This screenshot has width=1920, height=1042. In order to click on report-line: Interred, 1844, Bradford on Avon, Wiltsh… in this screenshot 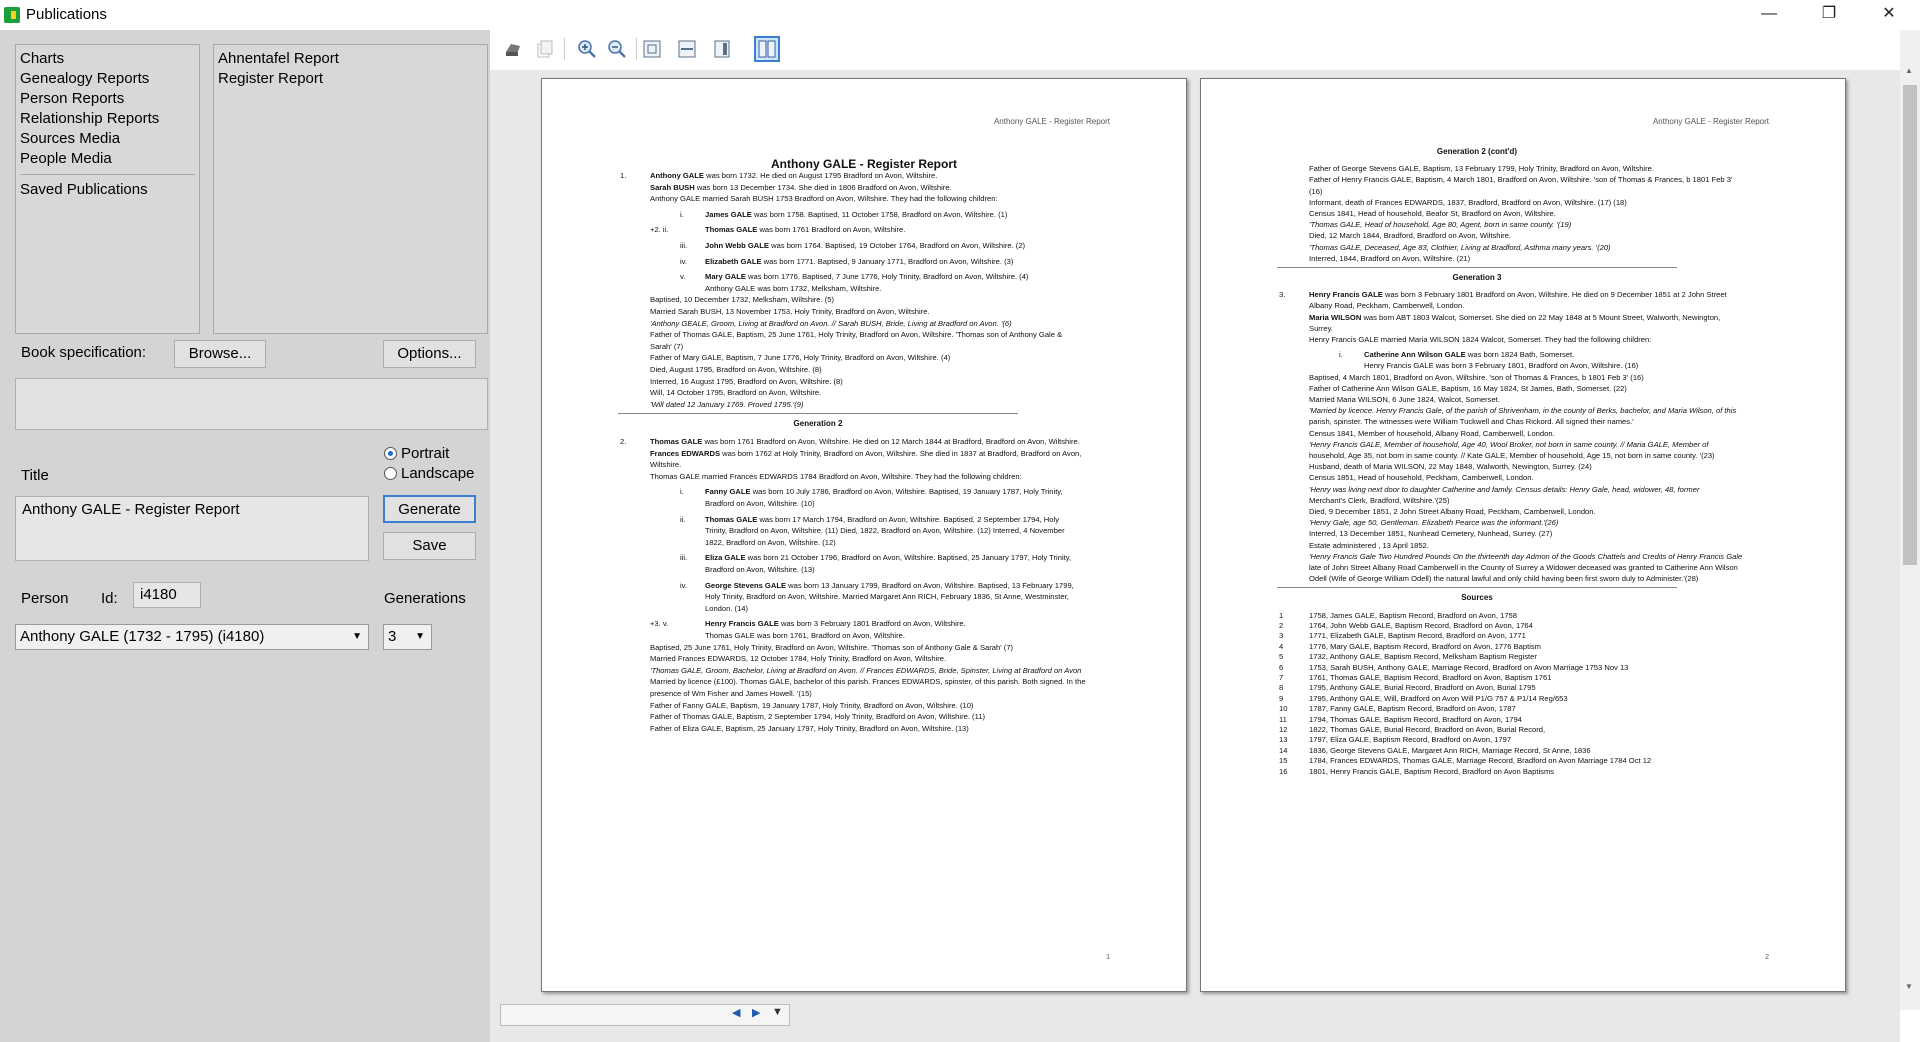, I will do `click(1390, 258)`.